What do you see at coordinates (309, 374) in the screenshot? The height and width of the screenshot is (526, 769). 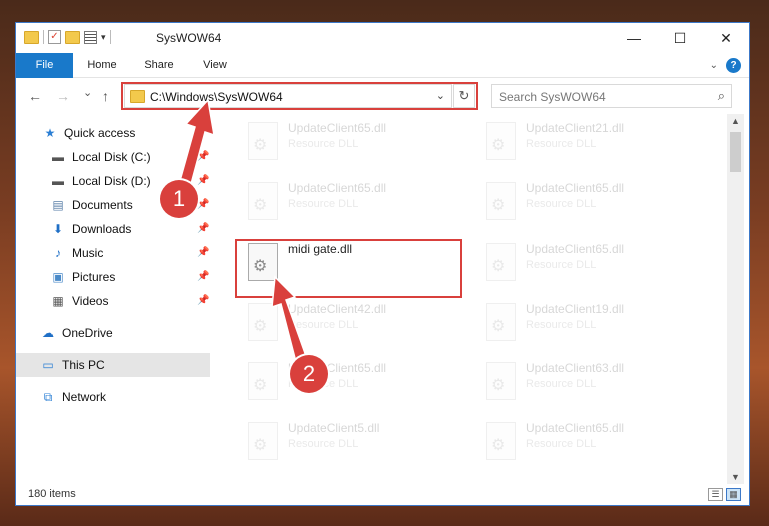 I see `step-2-badge: 2` at bounding box center [309, 374].